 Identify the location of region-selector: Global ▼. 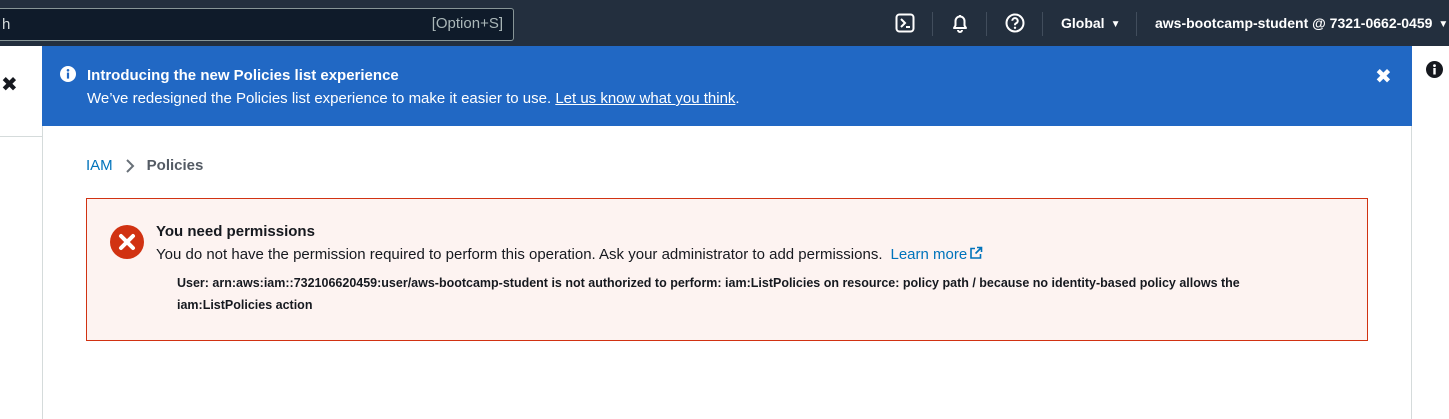
(1090, 23).